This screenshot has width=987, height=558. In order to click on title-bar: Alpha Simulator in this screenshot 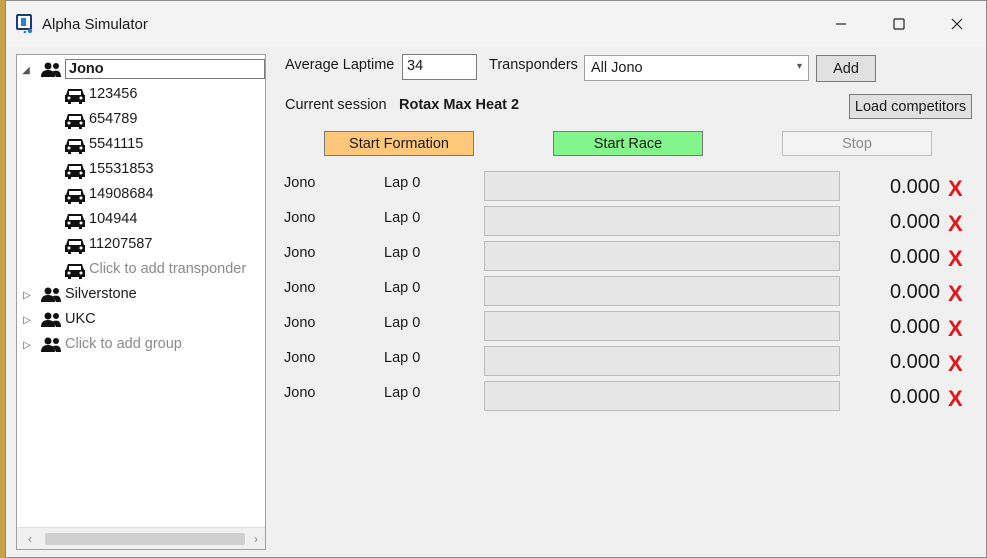, I will do `click(496, 24)`.